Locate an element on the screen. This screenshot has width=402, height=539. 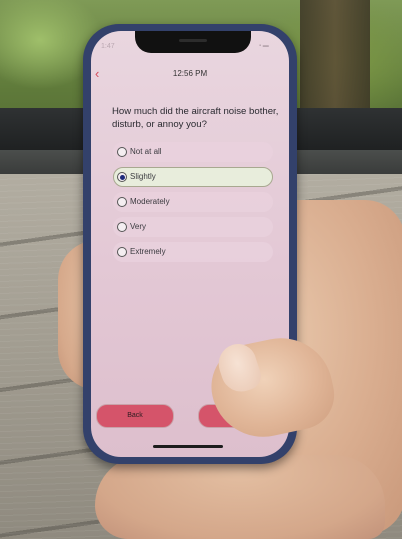
option-not-at-all: Not at all is located at coordinates (193, 152).